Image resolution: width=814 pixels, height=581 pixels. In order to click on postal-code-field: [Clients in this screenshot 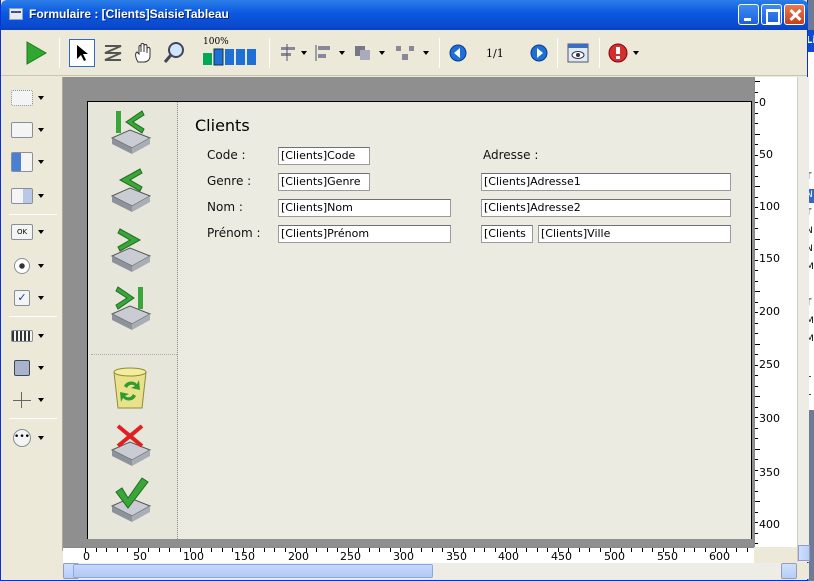, I will do `click(507, 234)`.